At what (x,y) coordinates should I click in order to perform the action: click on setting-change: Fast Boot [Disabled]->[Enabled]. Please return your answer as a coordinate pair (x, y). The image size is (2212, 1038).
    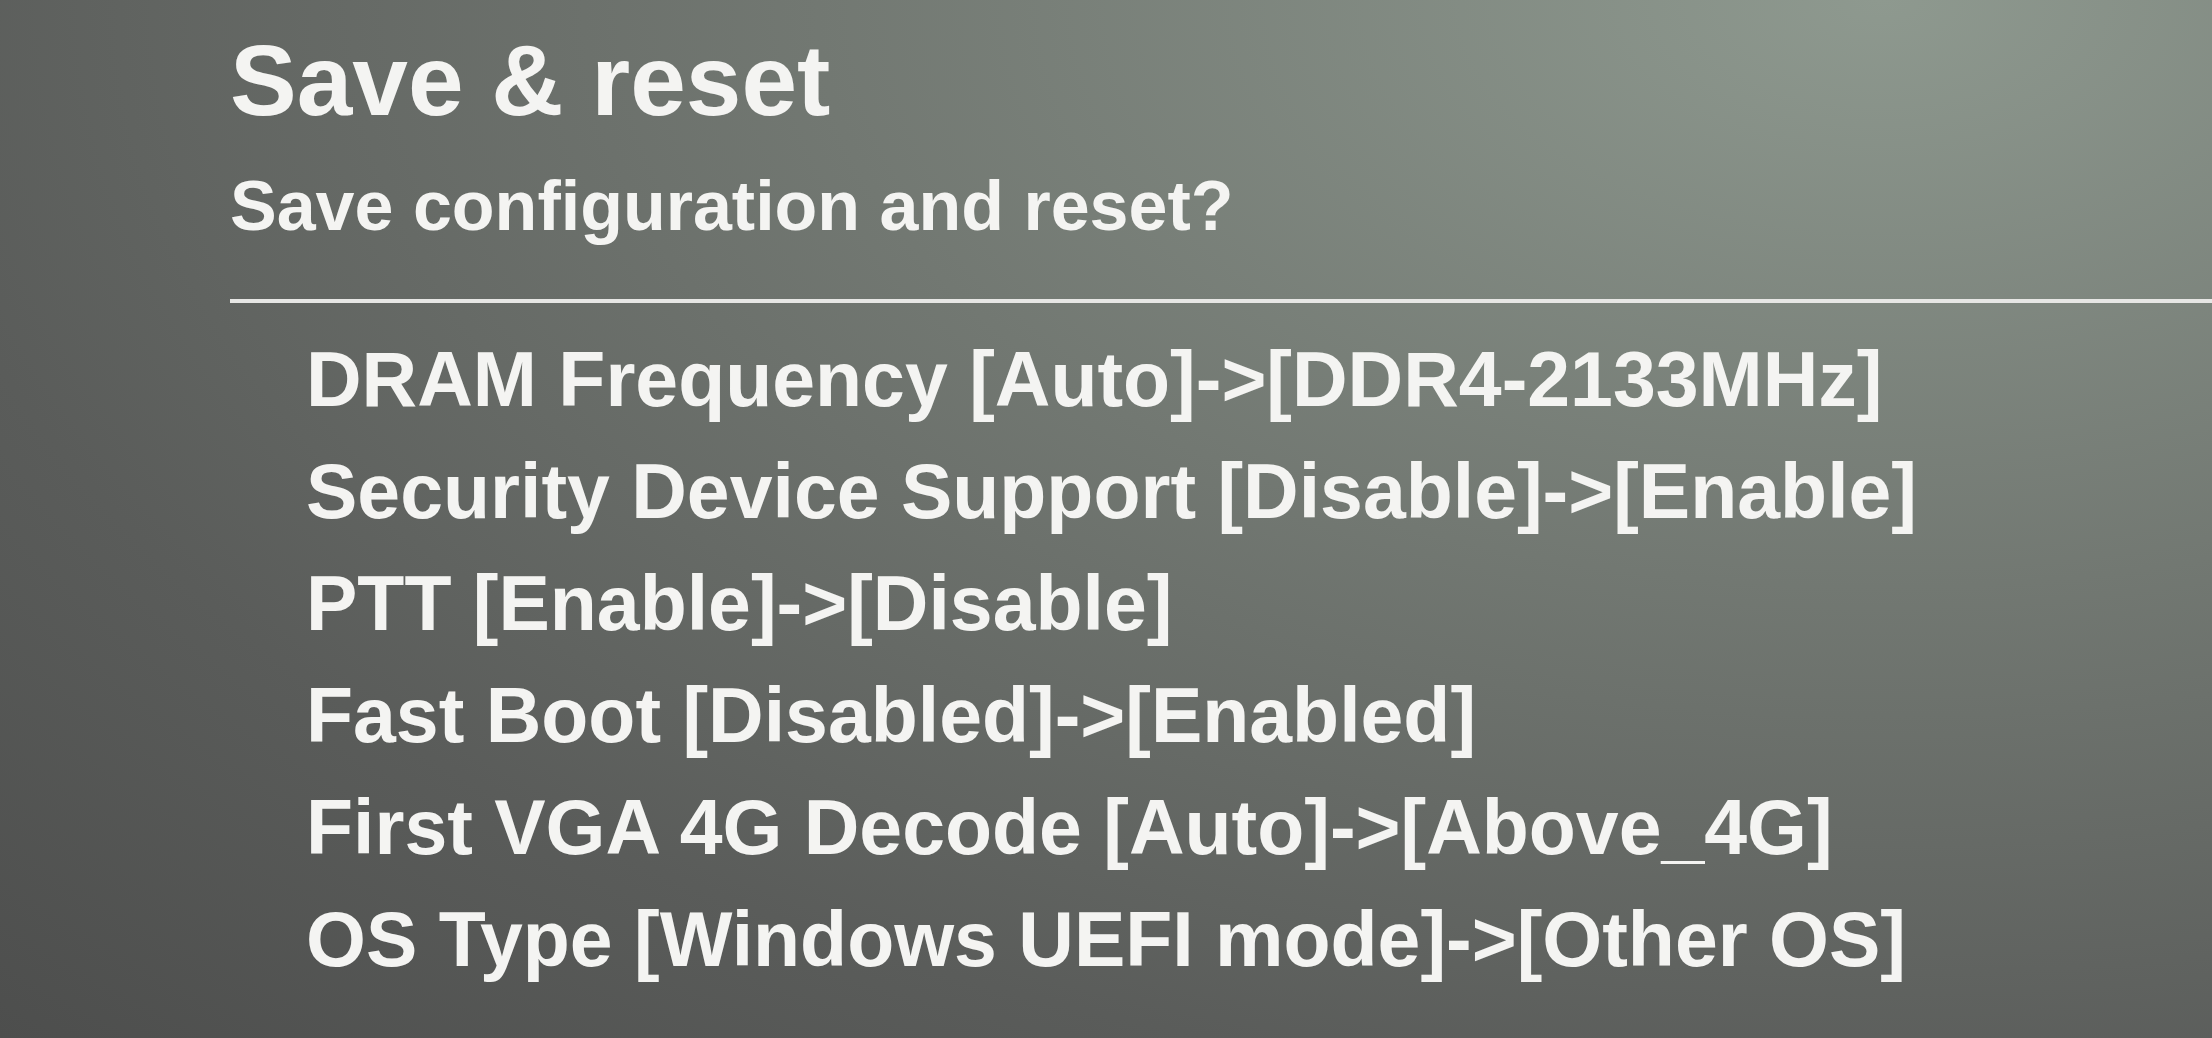
    Looking at the image, I should click on (891, 715).